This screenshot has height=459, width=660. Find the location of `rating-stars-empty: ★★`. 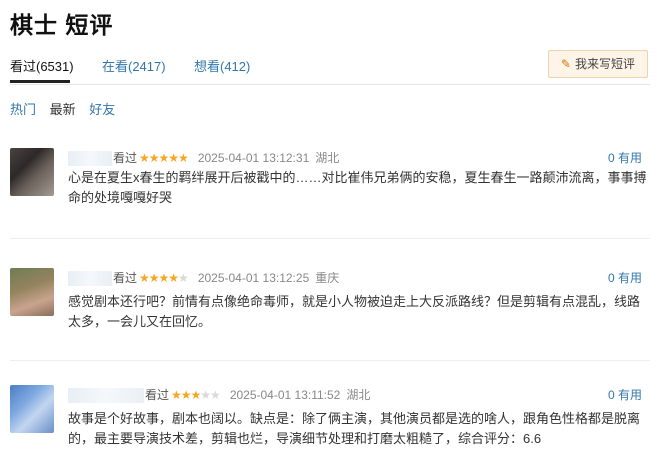

rating-stars-empty: ★★ is located at coordinates (210, 395).